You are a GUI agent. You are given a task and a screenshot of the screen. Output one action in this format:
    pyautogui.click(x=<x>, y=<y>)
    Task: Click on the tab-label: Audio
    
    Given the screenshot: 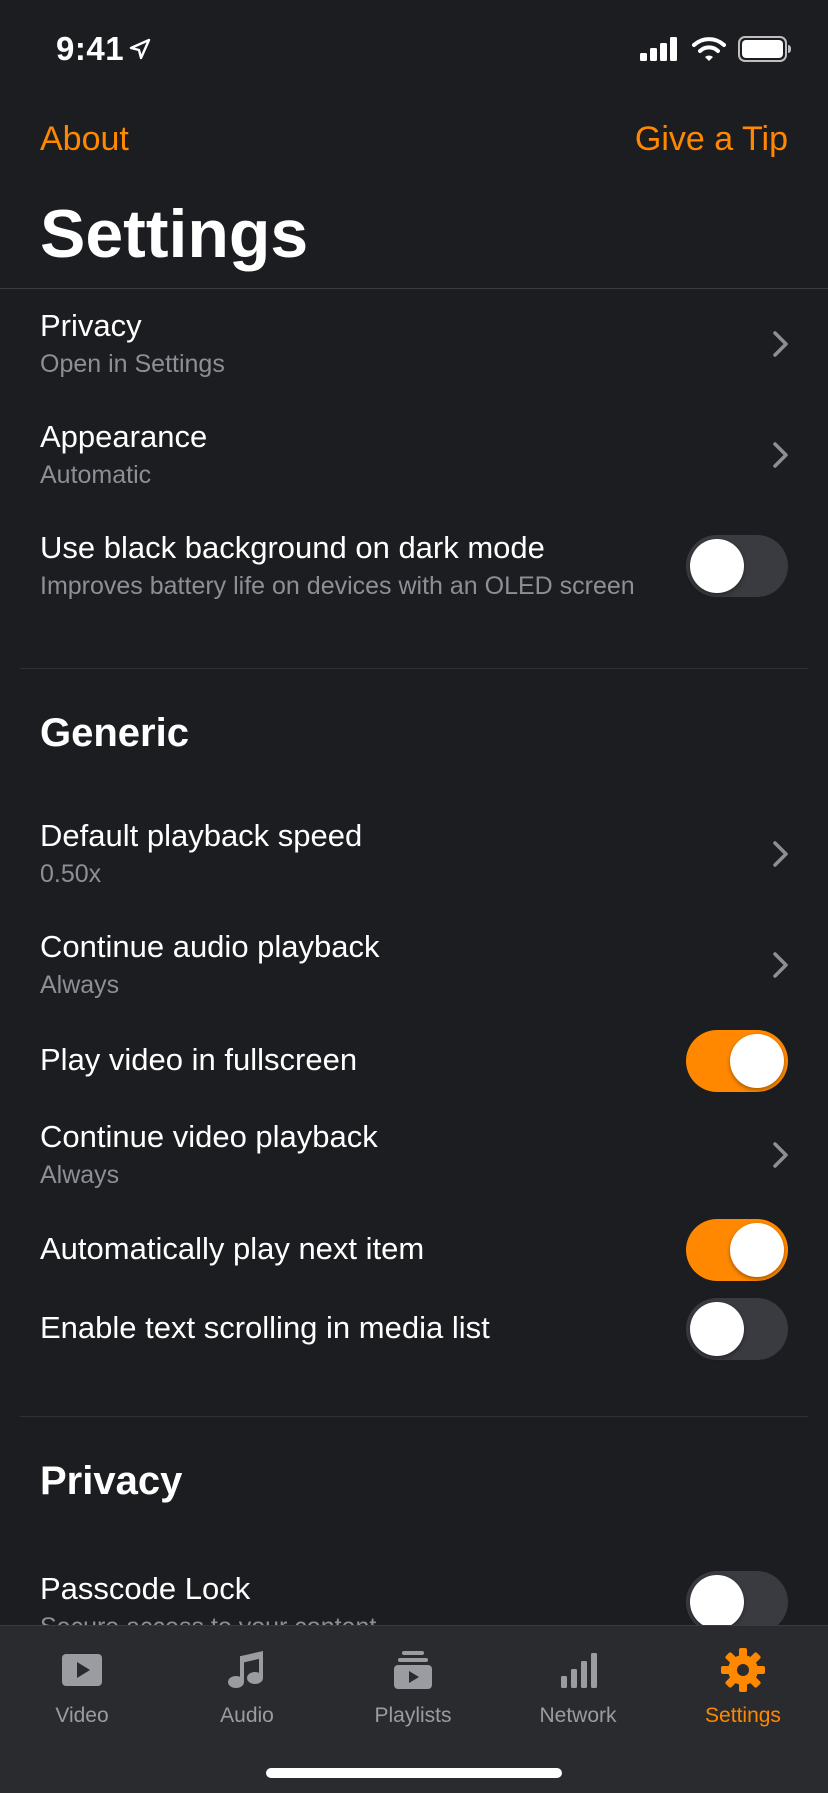 What is the action you would take?
    pyautogui.click(x=247, y=1715)
    